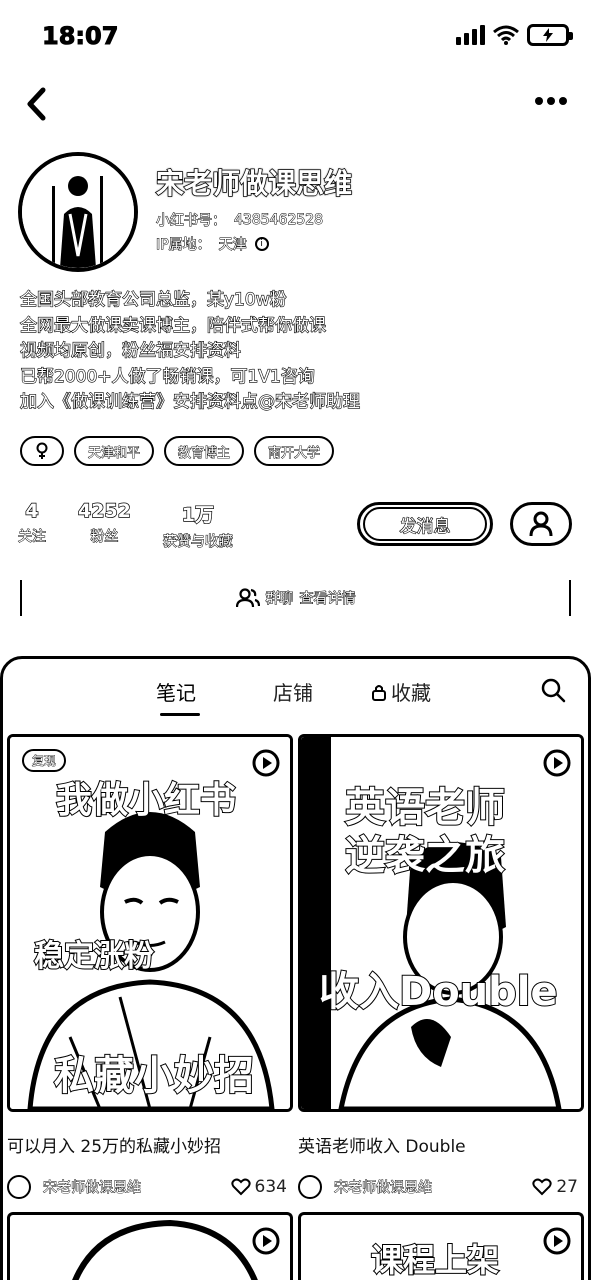 The width and height of the screenshot is (591, 1280). I want to click on bio-line: 已帮2000+人做了畅销课，可1V1咨询, so click(167, 376).